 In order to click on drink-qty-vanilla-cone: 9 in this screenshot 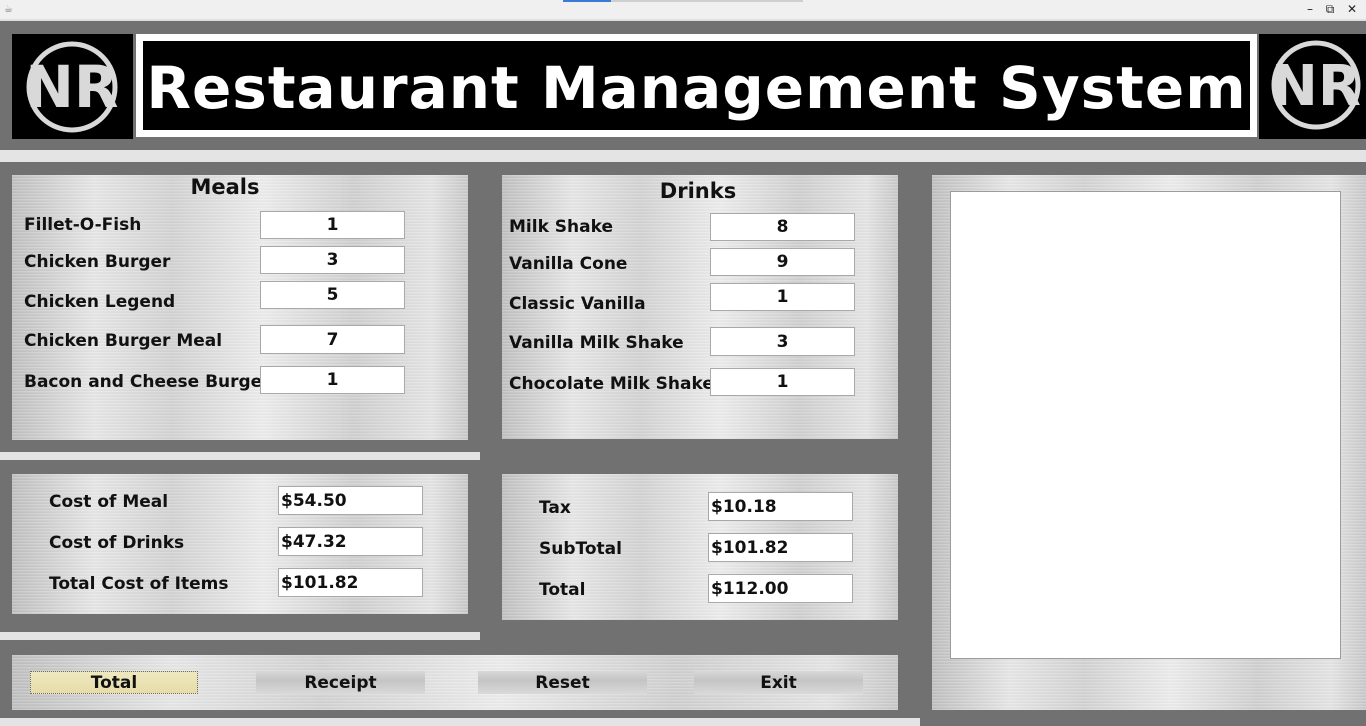, I will do `click(782, 262)`.